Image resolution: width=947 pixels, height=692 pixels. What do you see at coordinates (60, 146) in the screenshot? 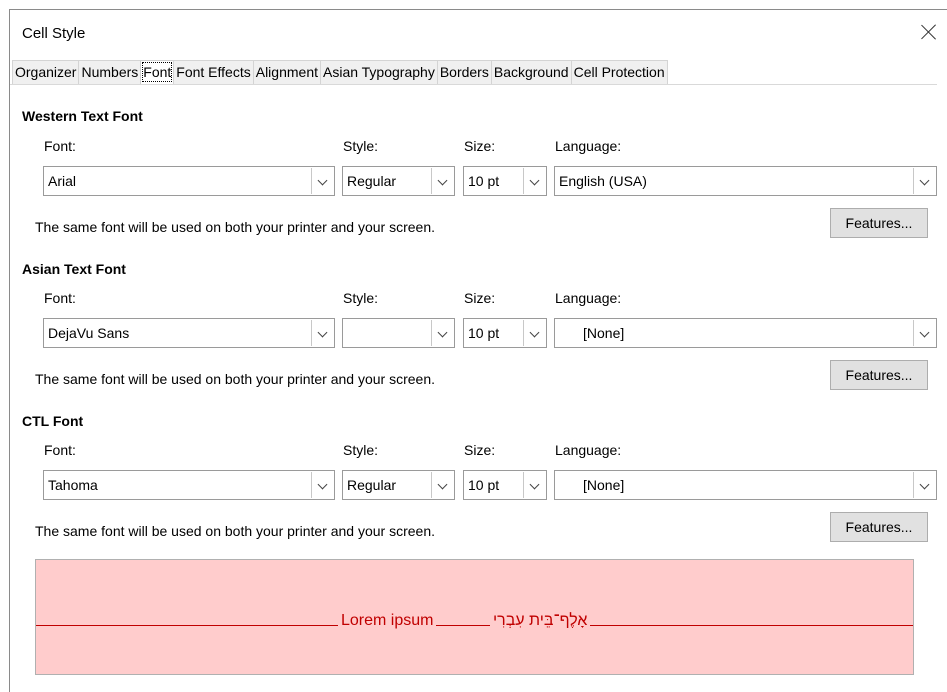
I see `western-font-label: Font:` at bounding box center [60, 146].